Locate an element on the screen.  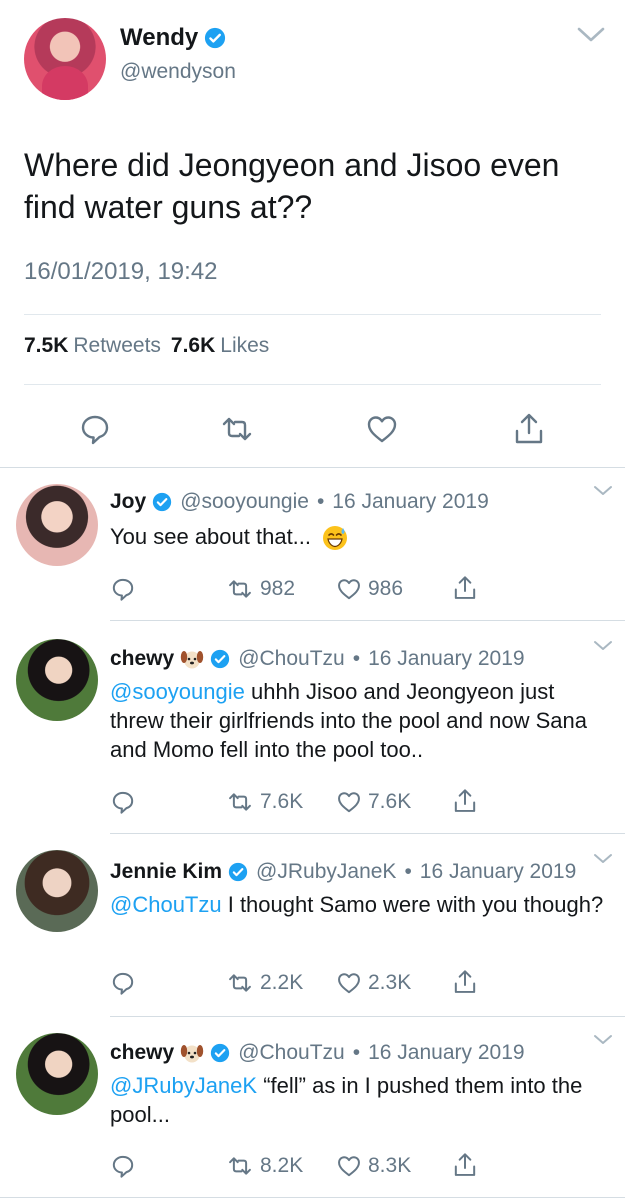
reply-author-handle: @sooyoungie is located at coordinates (244, 502).